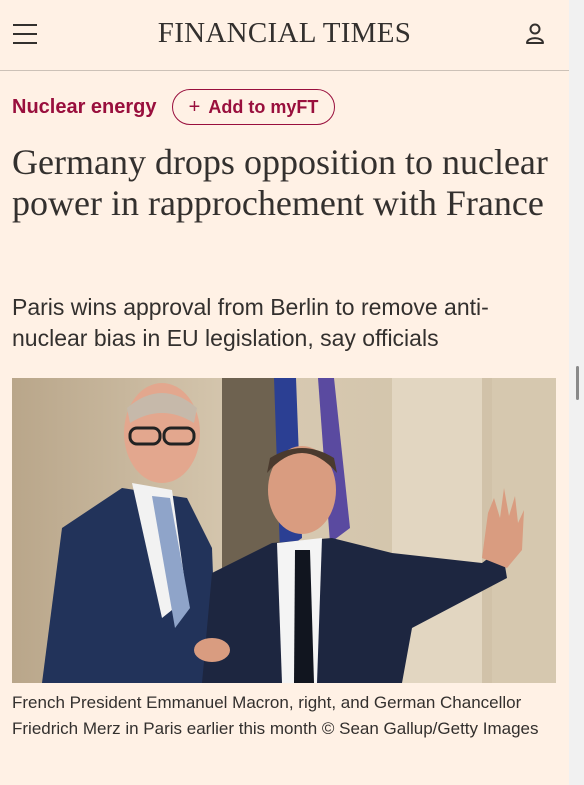  I want to click on user-account-icon, so click(535, 34).